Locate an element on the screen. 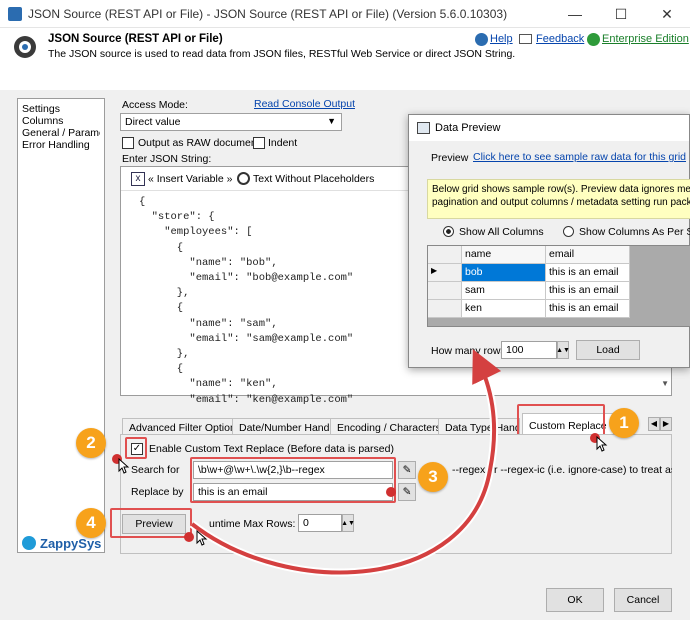 The height and width of the screenshot is (620, 690). grid-cell: sam is located at coordinates (504, 291).